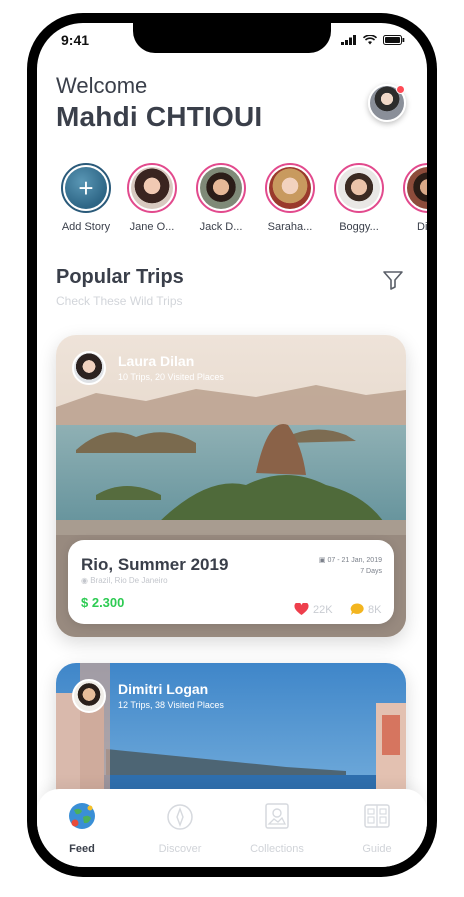  Describe the element at coordinates (159, 116) in the screenshot. I see `username: Mahdi CHTIOUI` at that location.